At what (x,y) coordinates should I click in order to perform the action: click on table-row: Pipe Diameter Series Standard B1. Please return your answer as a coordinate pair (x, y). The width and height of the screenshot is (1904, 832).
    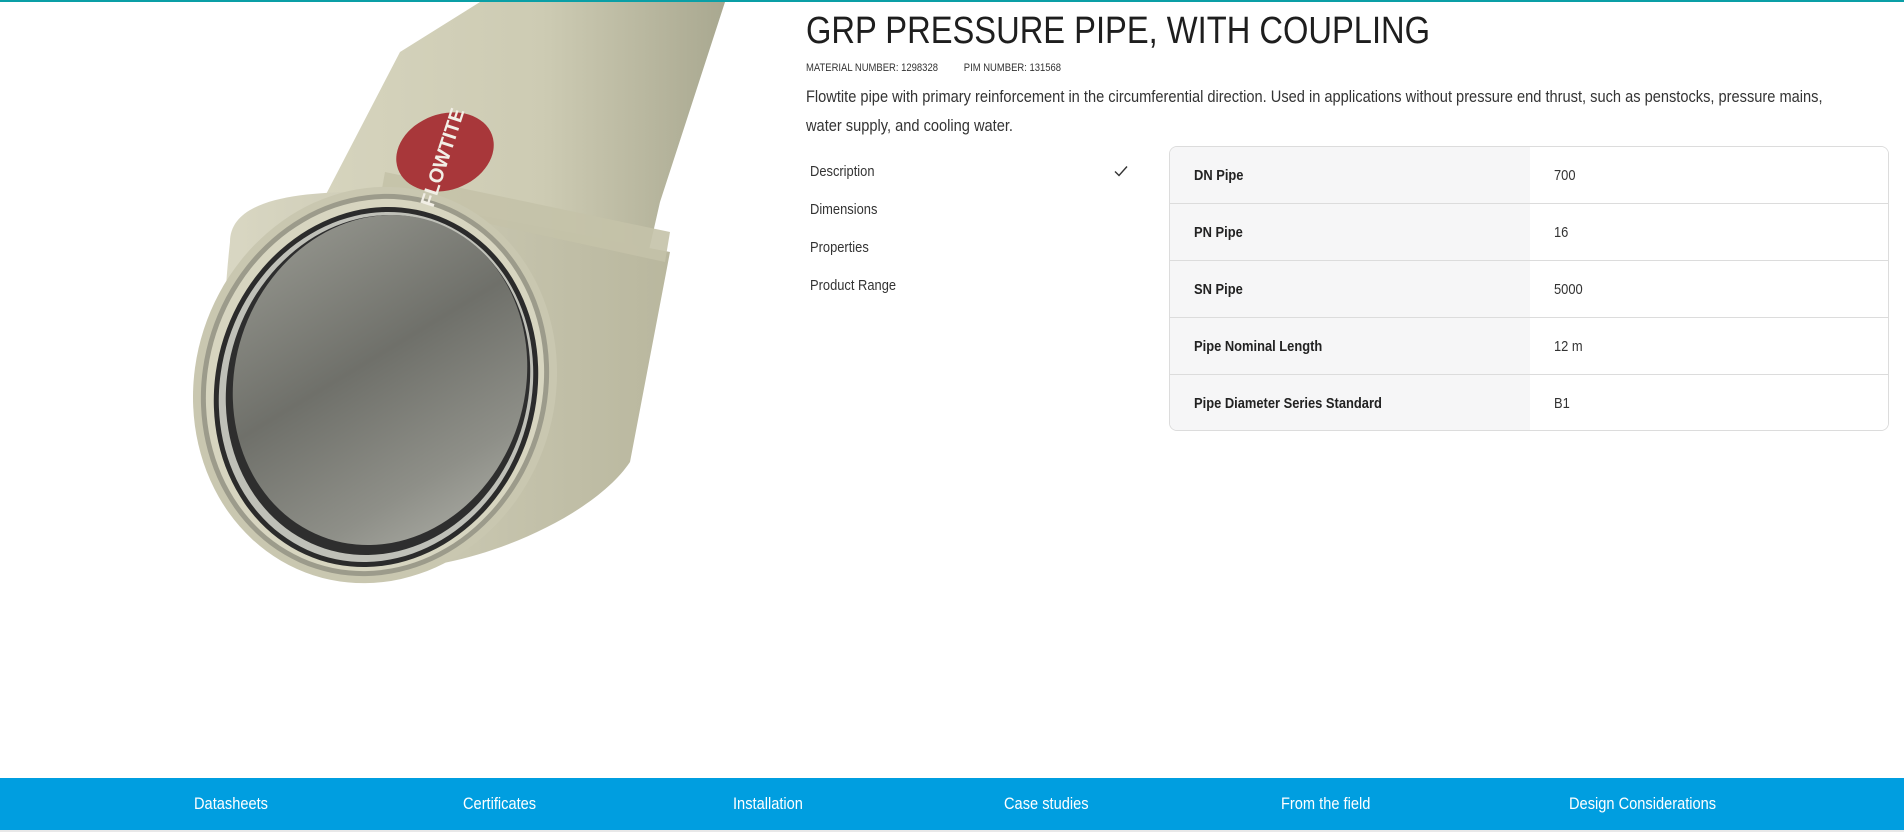
    Looking at the image, I should click on (1529, 402).